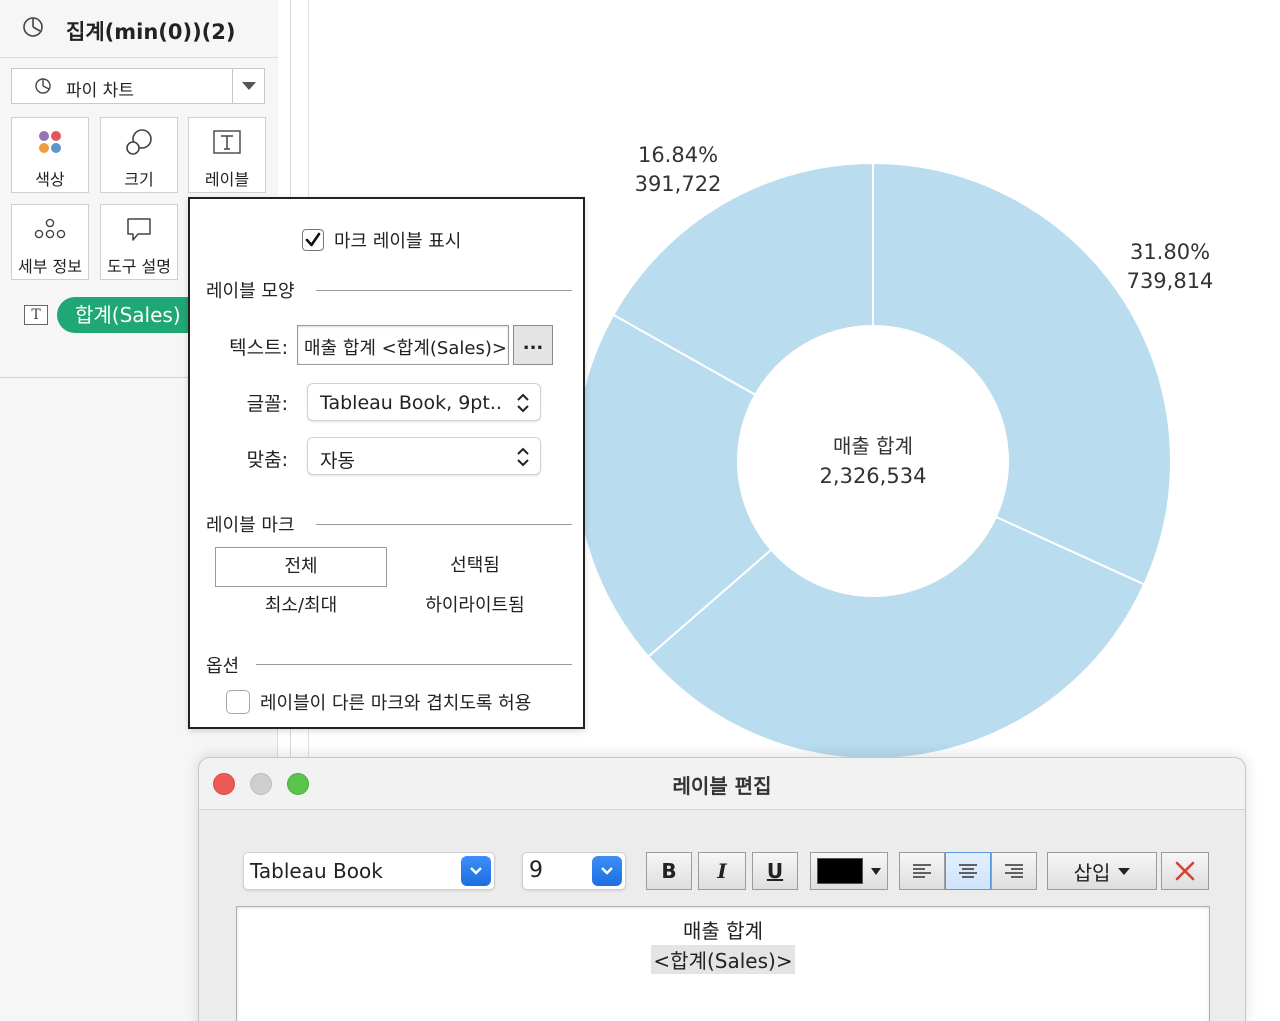  I want to click on bold-button: B, so click(669, 871).